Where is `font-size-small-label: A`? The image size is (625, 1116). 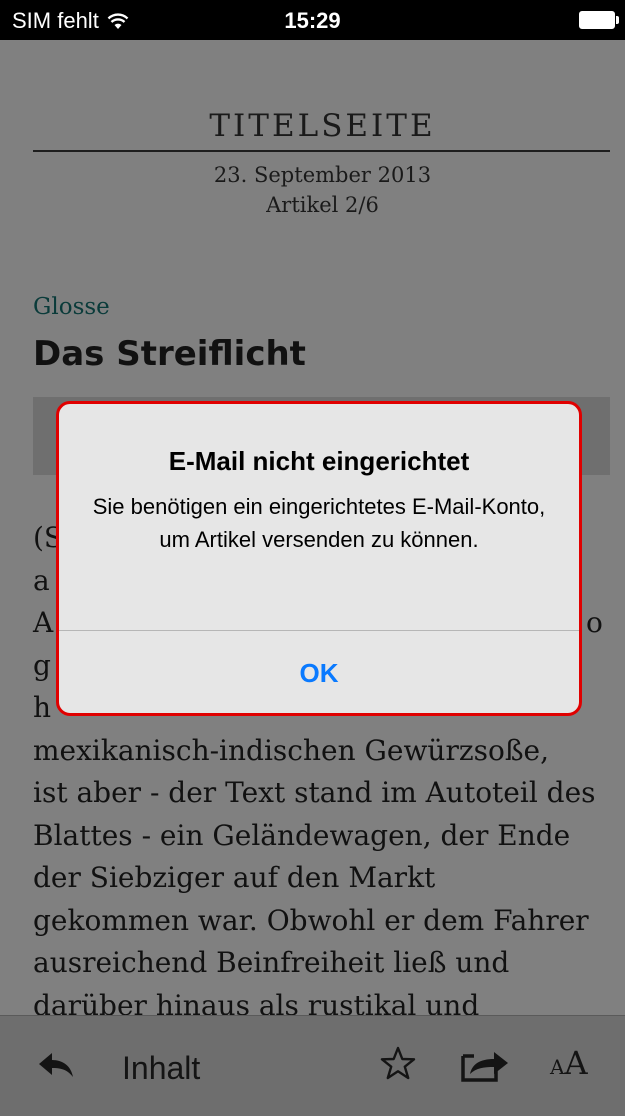
font-size-small-label: A is located at coordinates (557, 1067).